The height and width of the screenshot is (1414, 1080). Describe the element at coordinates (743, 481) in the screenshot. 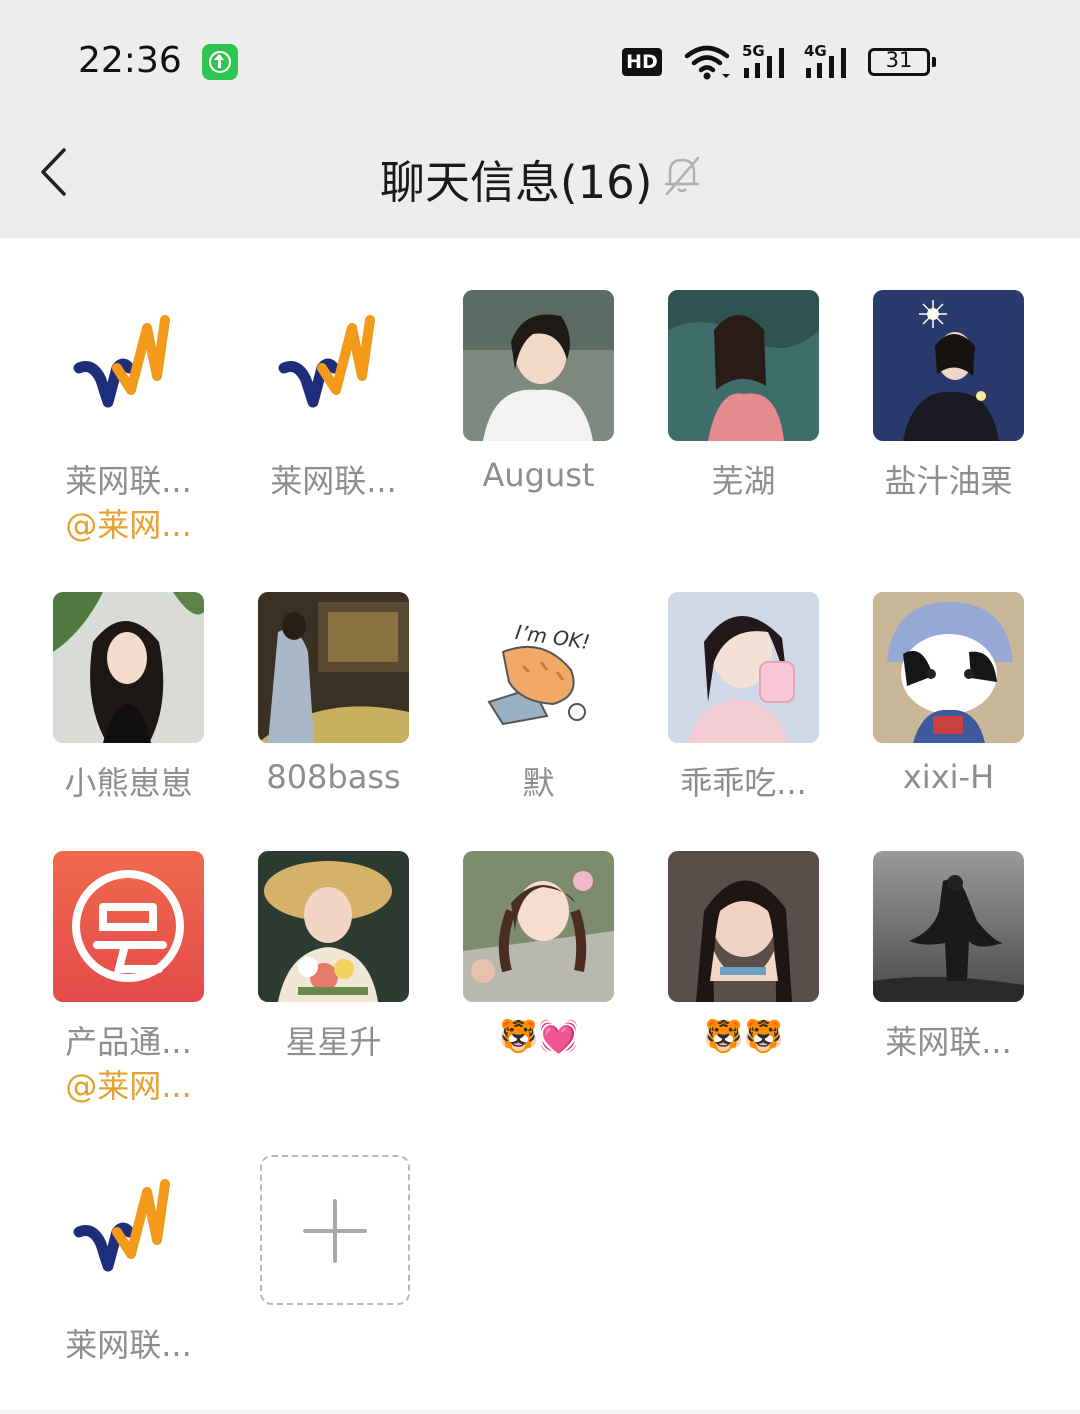

I see `member-name: 芜湖` at that location.